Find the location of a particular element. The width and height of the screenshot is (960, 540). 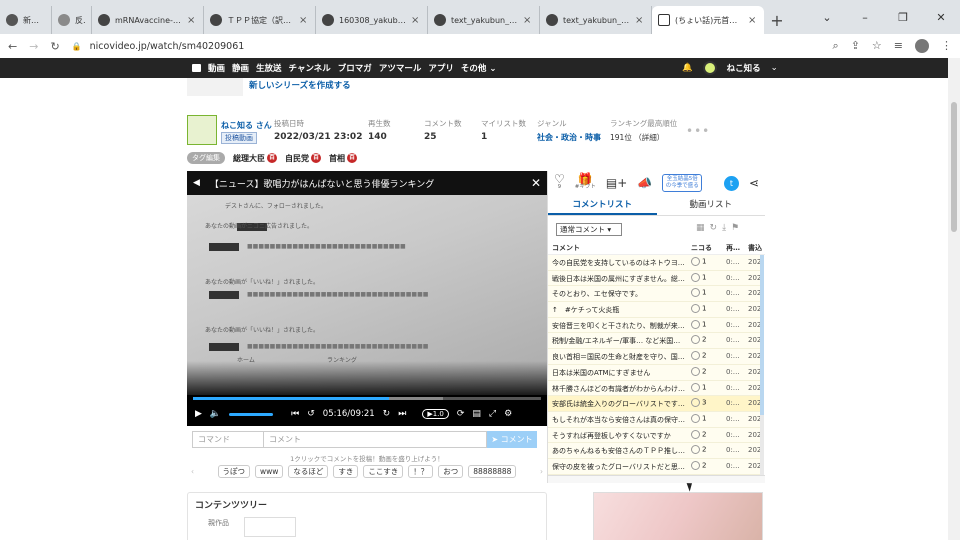

user-avatar is located at coordinates (709, 68).